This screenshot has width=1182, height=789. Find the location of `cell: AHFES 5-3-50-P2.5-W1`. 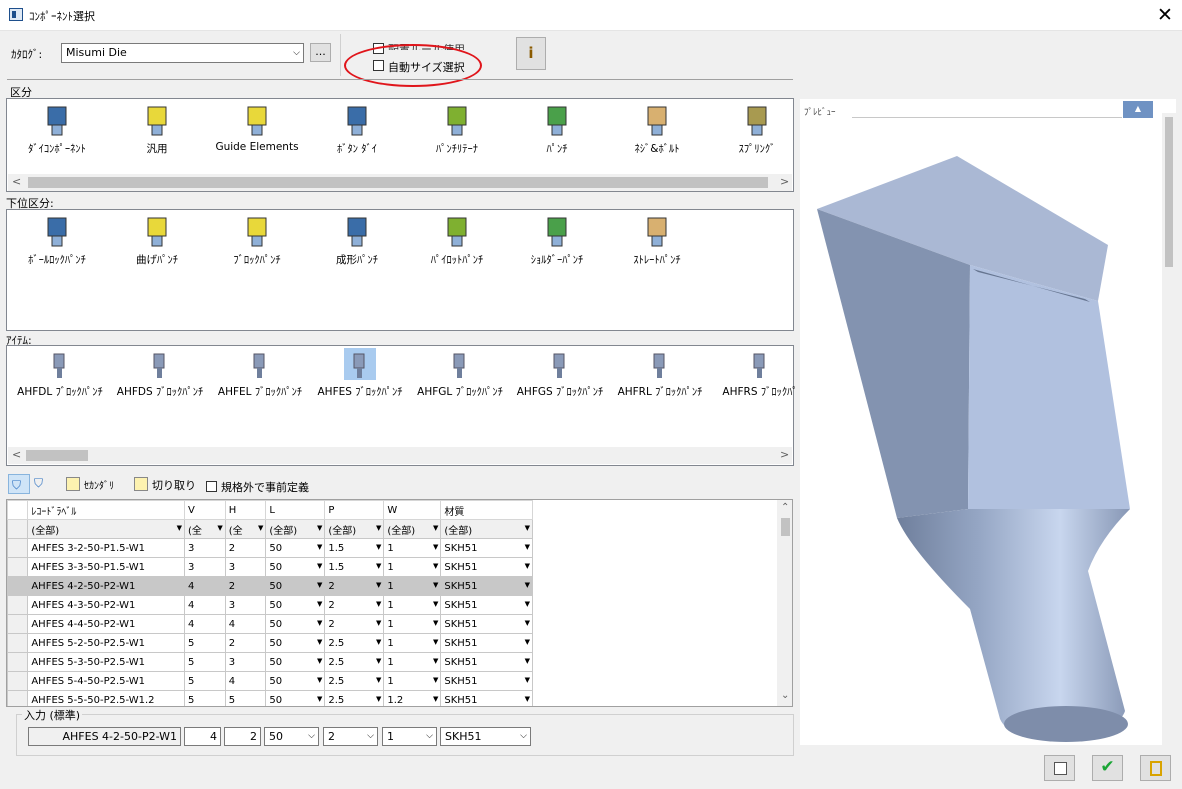

cell: AHFES 5-3-50-P2.5-W1 is located at coordinates (106, 662).